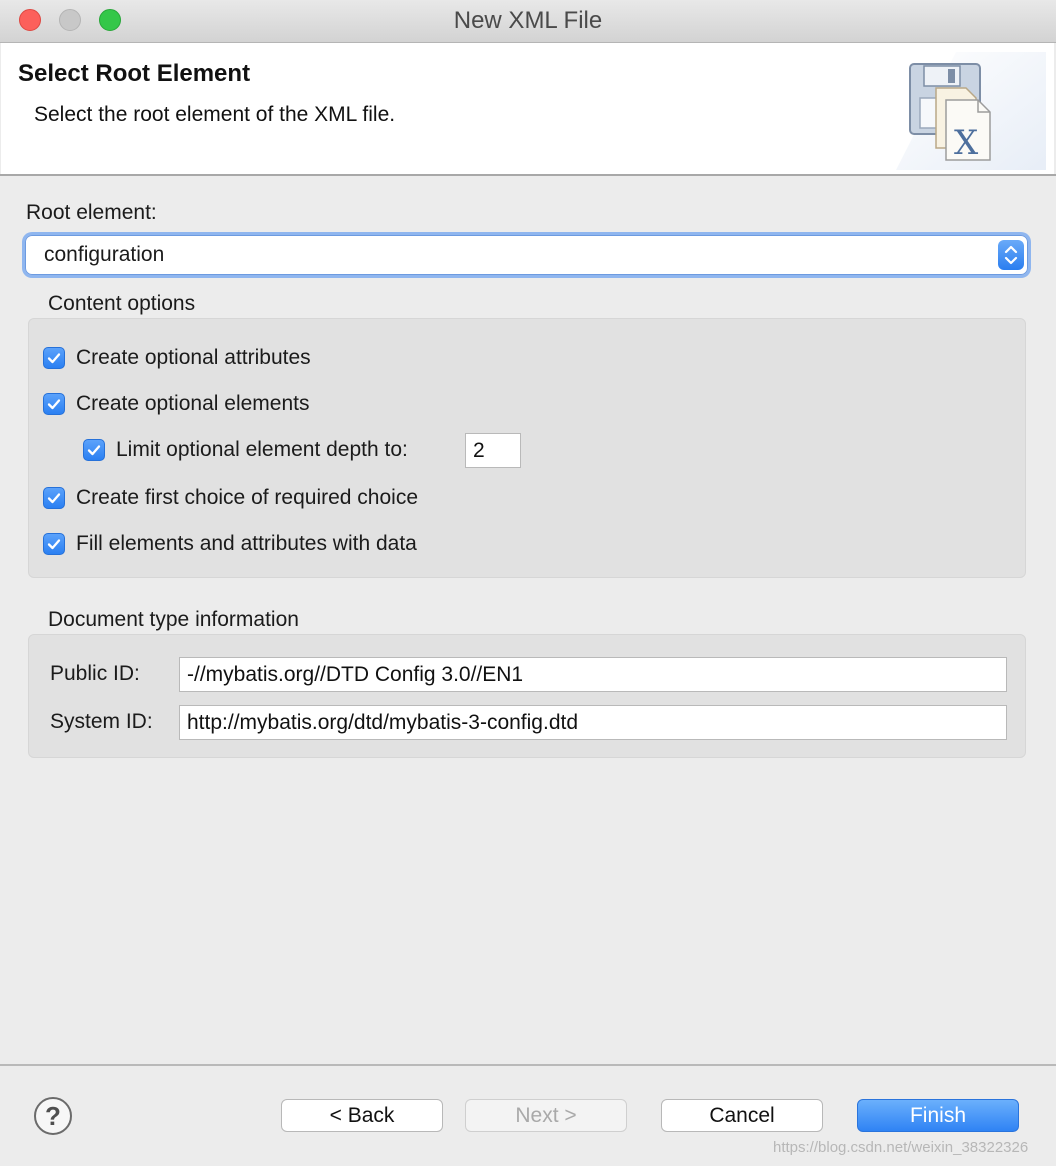 Image resolution: width=1056 pixels, height=1166 pixels. What do you see at coordinates (493, 450) in the screenshot?
I see `depth-input: 2` at bounding box center [493, 450].